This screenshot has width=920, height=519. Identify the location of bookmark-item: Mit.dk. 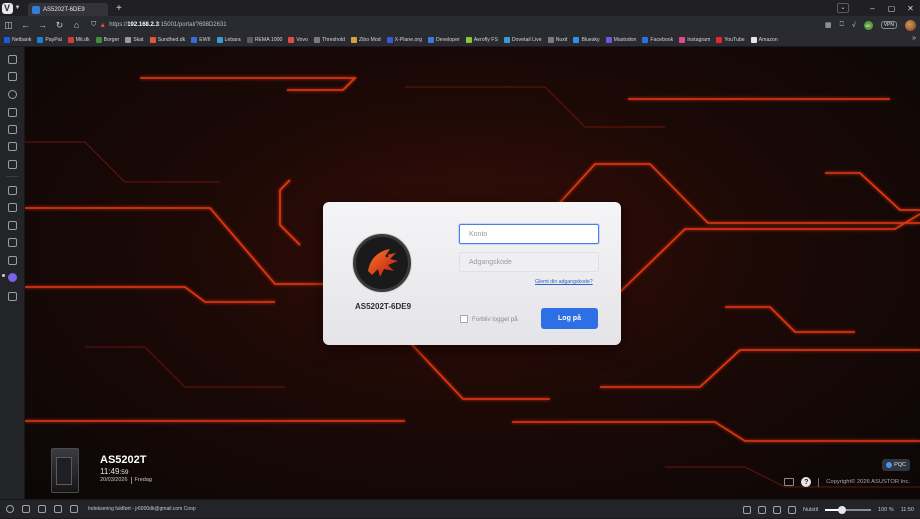
(78, 40).